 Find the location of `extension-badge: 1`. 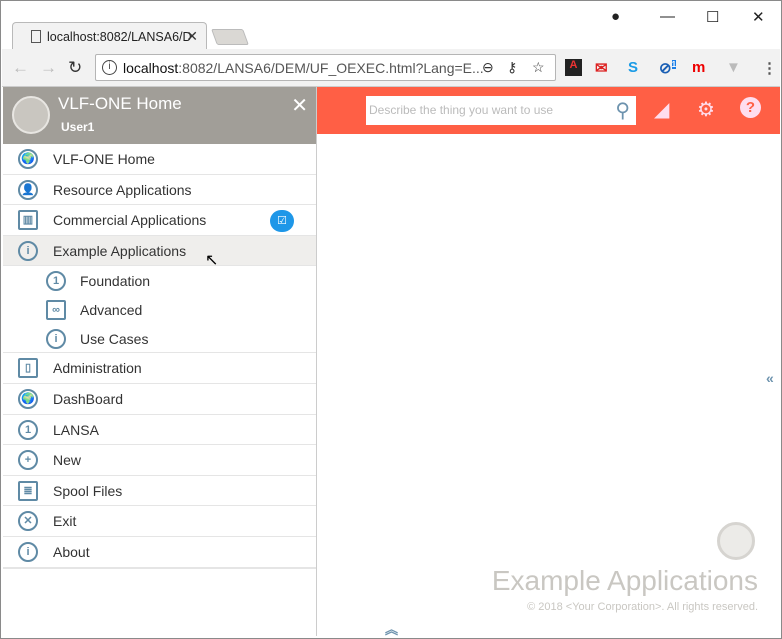

extension-badge: 1 is located at coordinates (674, 64).